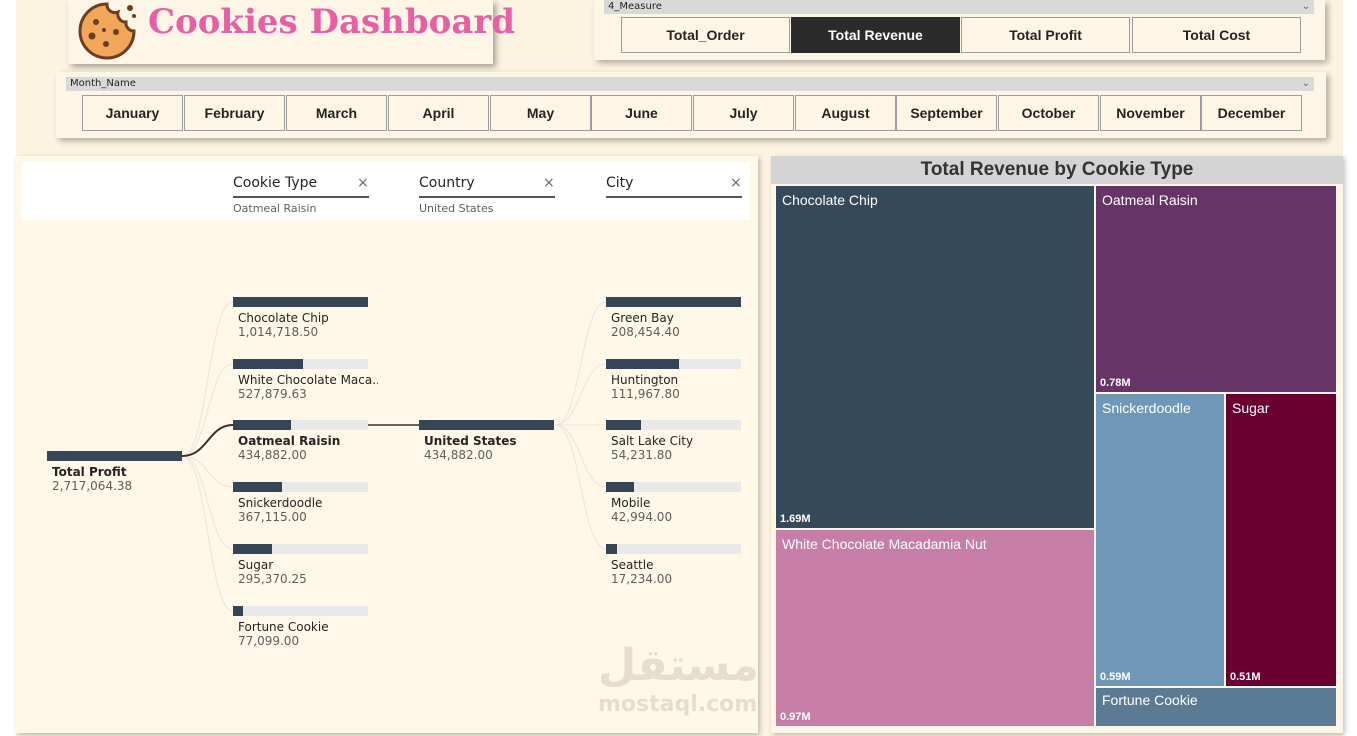  What do you see at coordinates (652, 441) in the screenshot?
I see `node-label: Salt Lake City` at bounding box center [652, 441].